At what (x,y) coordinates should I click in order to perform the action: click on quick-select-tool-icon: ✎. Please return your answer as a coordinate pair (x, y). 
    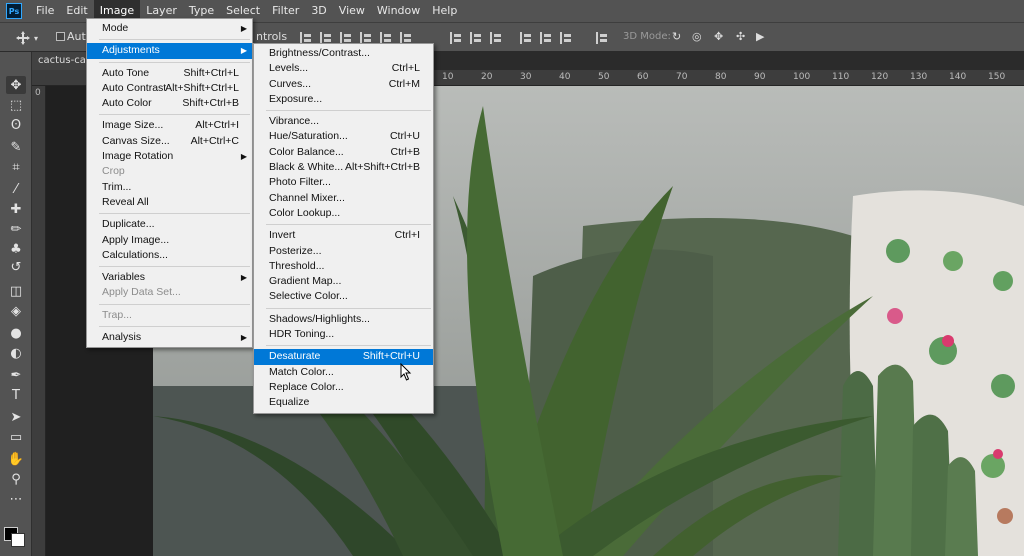
    Looking at the image, I should click on (16, 147).